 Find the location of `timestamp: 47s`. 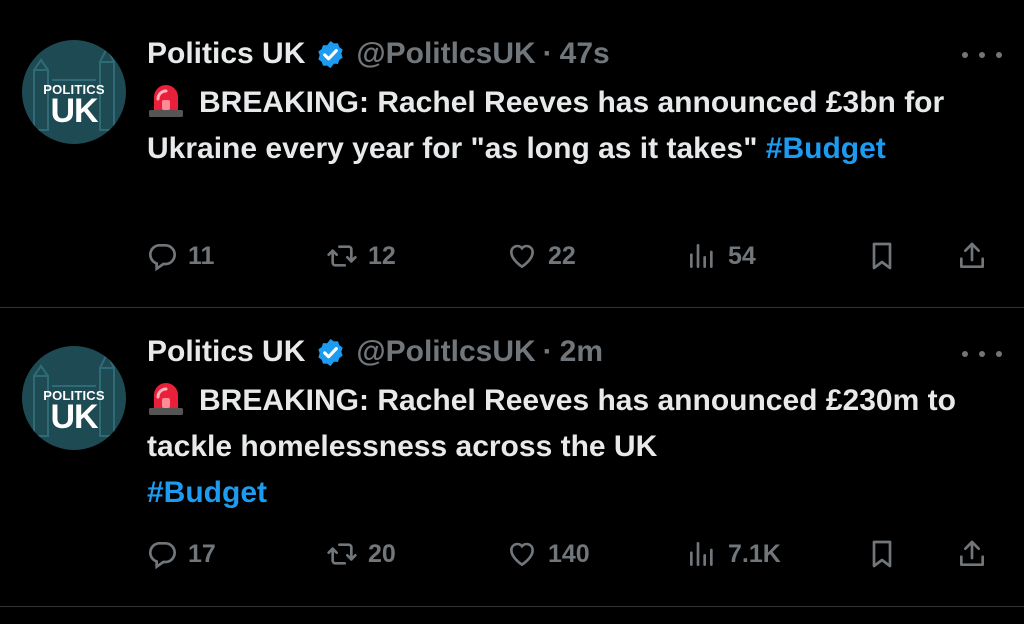

timestamp: 47s is located at coordinates (585, 54).